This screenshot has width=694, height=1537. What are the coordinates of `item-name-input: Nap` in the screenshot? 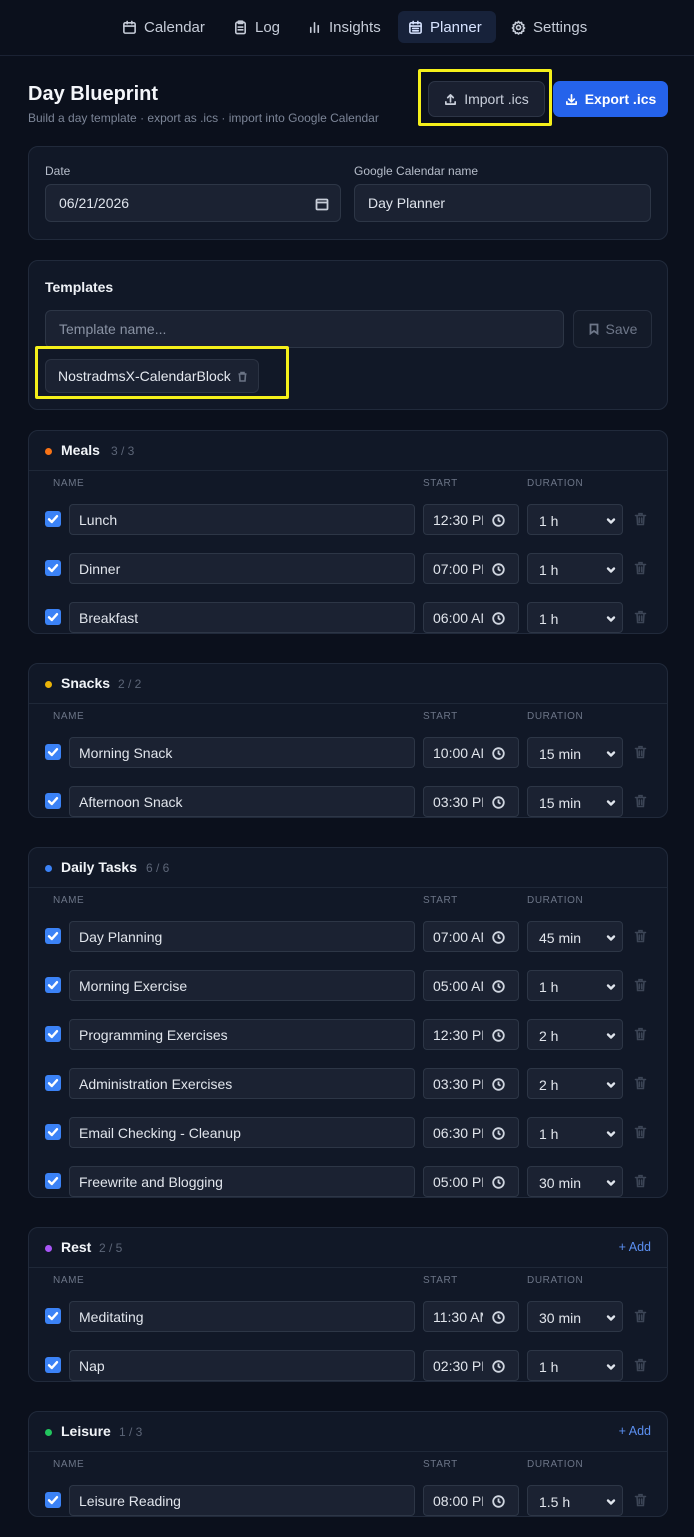 It's located at (242, 1365).